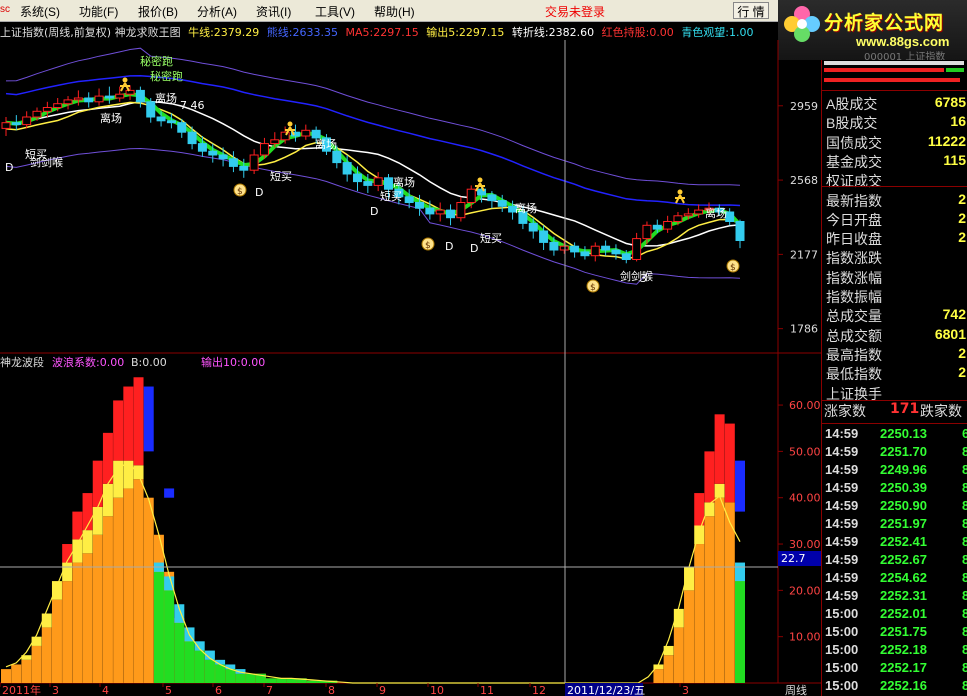  What do you see at coordinates (233, 362) in the screenshot?
I see `output10-value: 输出10:0.00` at bounding box center [233, 362].